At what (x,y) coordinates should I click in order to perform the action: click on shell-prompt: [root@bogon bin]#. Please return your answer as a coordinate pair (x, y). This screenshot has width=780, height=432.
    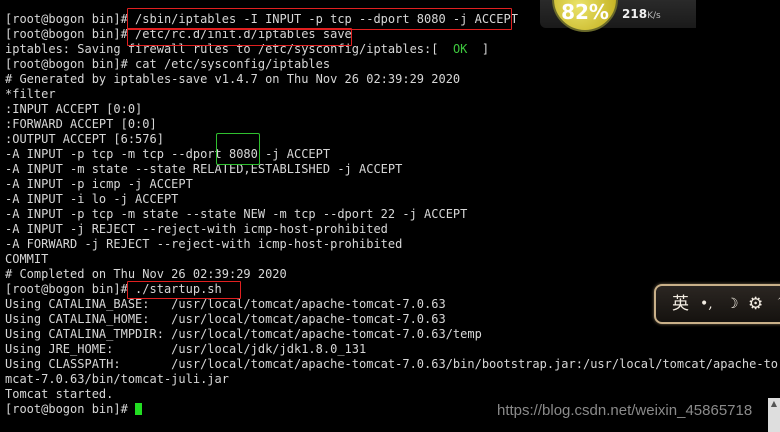
    Looking at the image, I should click on (70, 409).